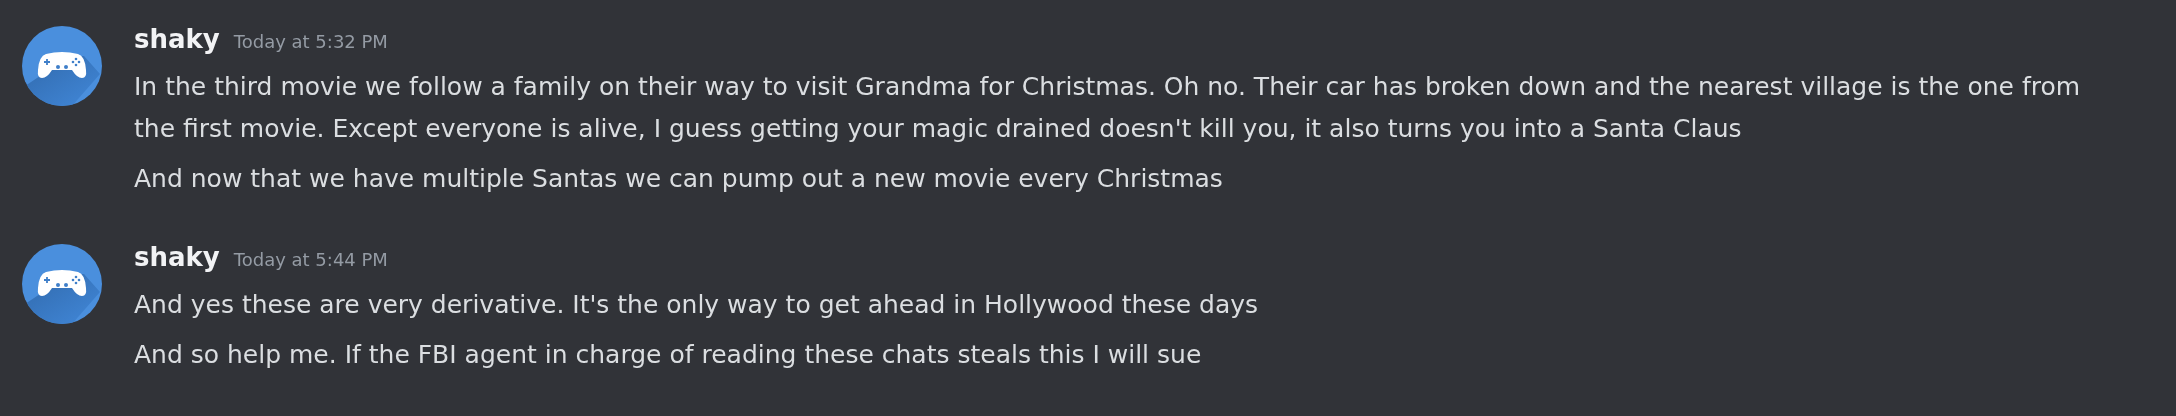 The height and width of the screenshot is (416, 2176). I want to click on message-text: And so help me. If the FBI agent in charge of reading these chats steals this I will sue, so click(668, 355).